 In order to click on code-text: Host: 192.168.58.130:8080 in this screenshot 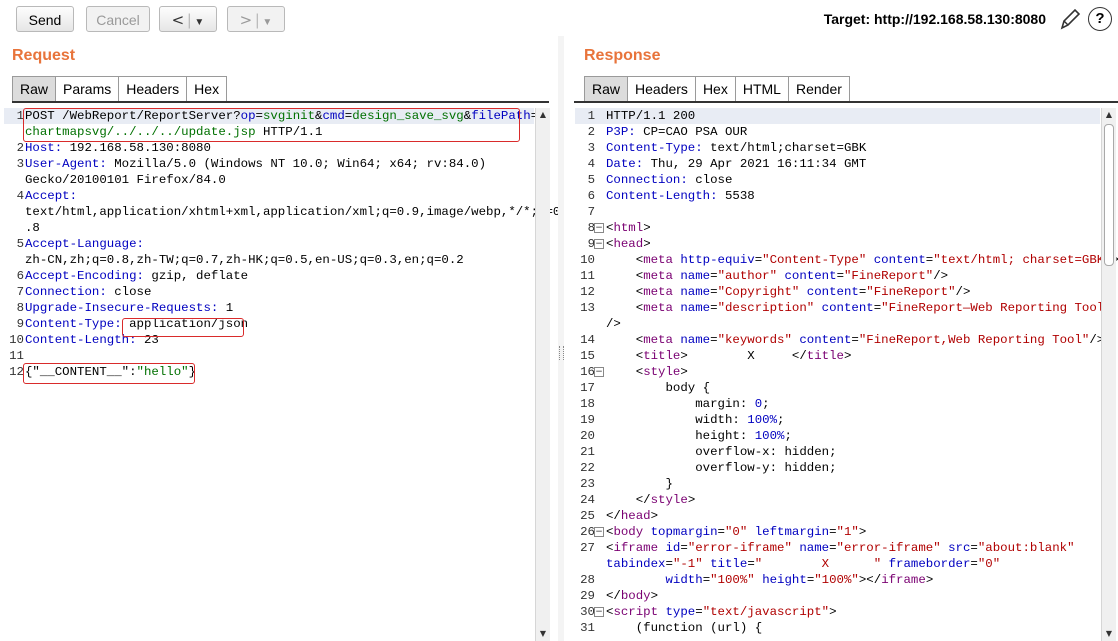, I will do `click(118, 148)`.